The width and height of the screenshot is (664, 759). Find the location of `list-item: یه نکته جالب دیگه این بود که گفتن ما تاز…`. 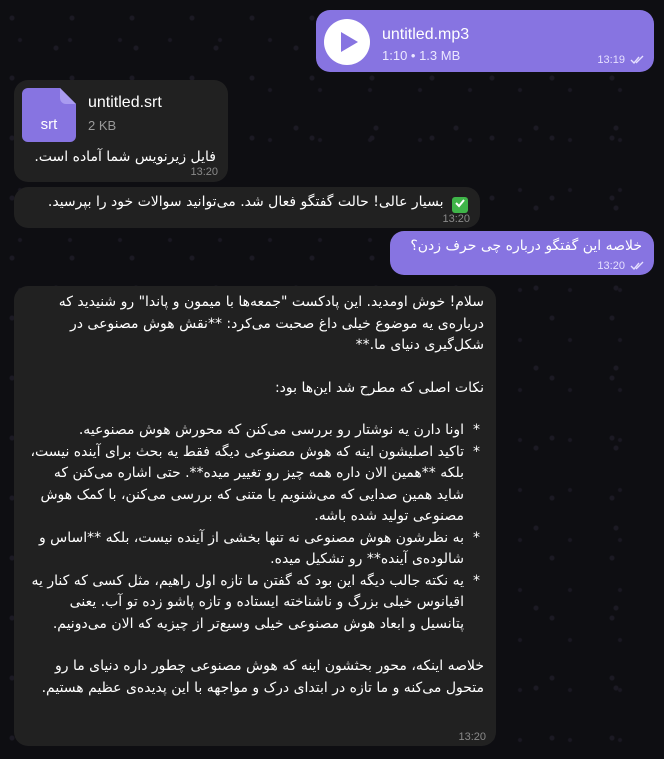

list-item: یه نکته جالب دیگه این بود که گفتن ما تاز… is located at coordinates (255, 603).